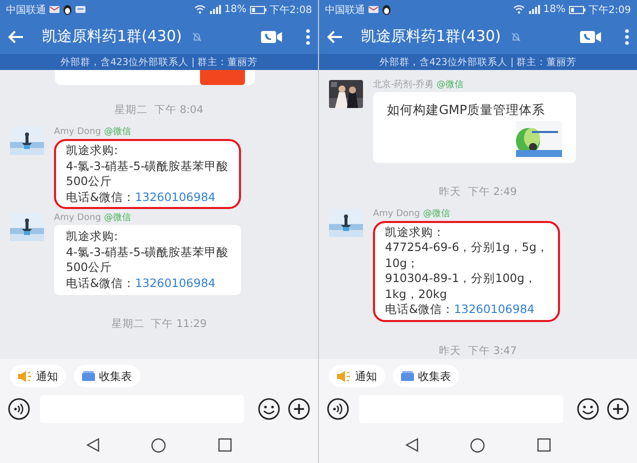 The width and height of the screenshot is (637, 463). I want to click on message-line: 10g；, so click(402, 263).